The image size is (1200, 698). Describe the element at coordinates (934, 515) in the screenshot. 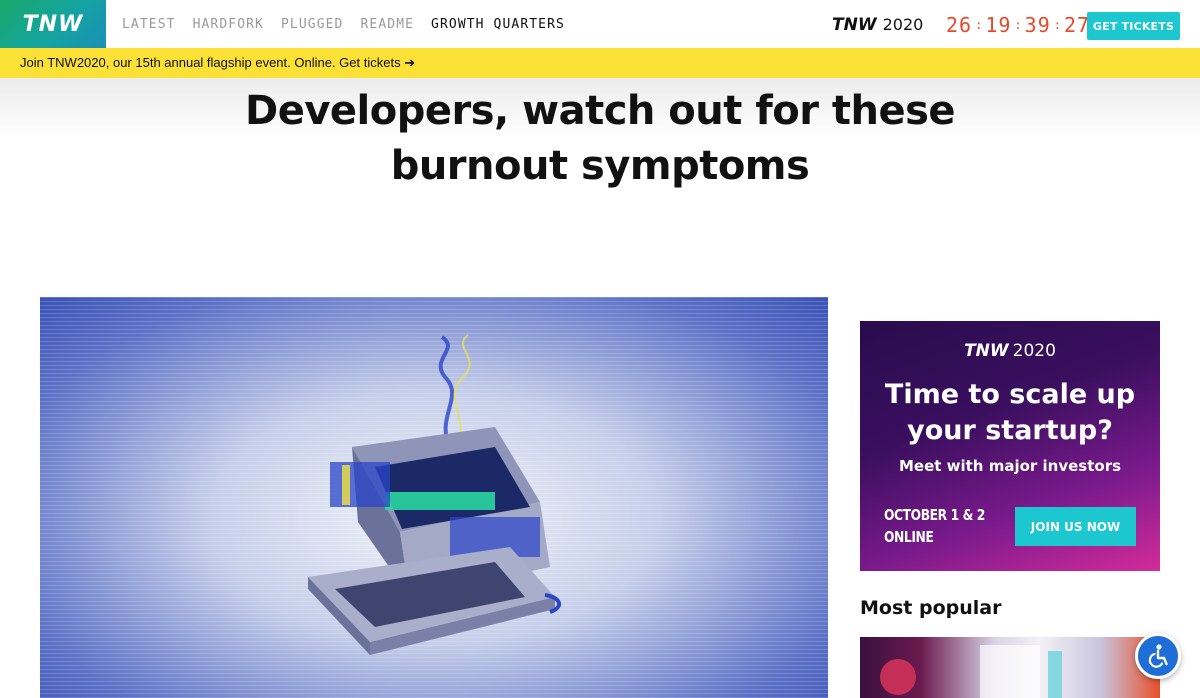

I see `ad-date-line: OCTOBER 1 & 2` at that location.